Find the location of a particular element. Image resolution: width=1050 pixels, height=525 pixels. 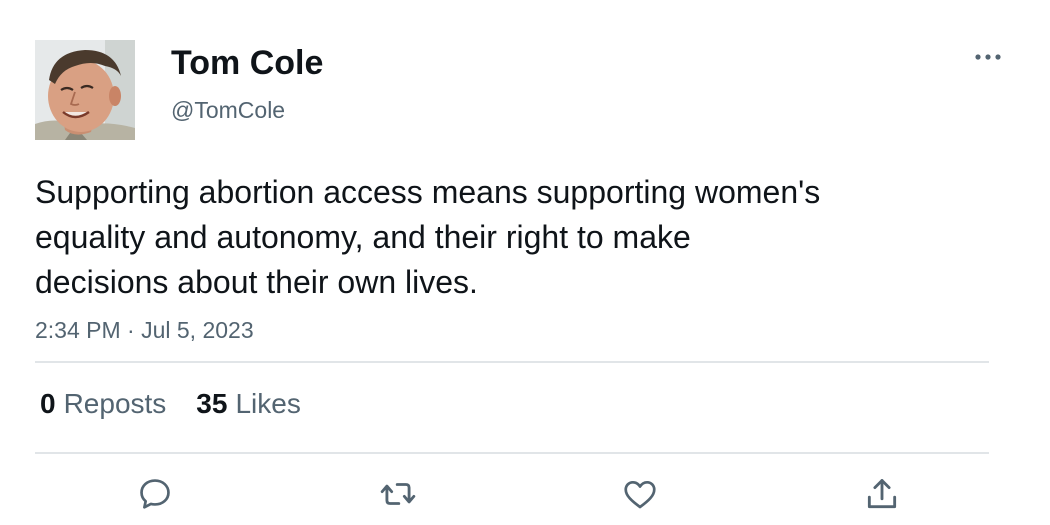

engagement-stats: 0 Reposts 35 Likes is located at coordinates (185, 404).